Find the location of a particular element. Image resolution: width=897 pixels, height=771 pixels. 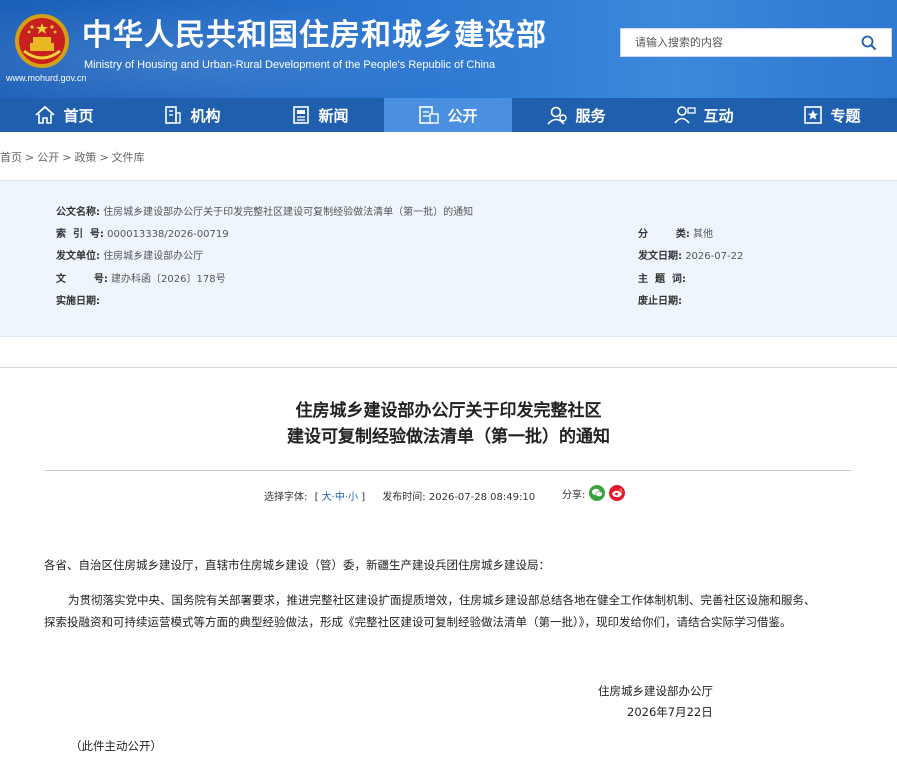

font-size-small: 小 is located at coordinates (353, 497).